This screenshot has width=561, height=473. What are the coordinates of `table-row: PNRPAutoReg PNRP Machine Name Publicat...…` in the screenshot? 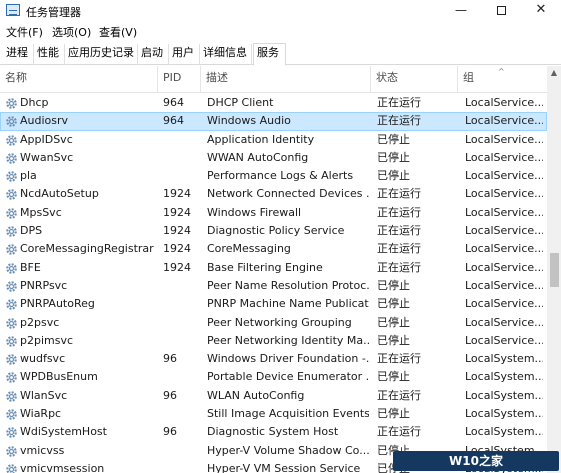 It's located at (273, 304).